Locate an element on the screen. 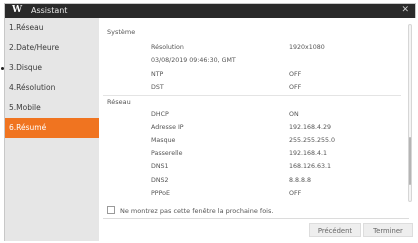 The width and height of the screenshot is (418, 243). vertical-scrollbar is located at coordinates (410, 113).